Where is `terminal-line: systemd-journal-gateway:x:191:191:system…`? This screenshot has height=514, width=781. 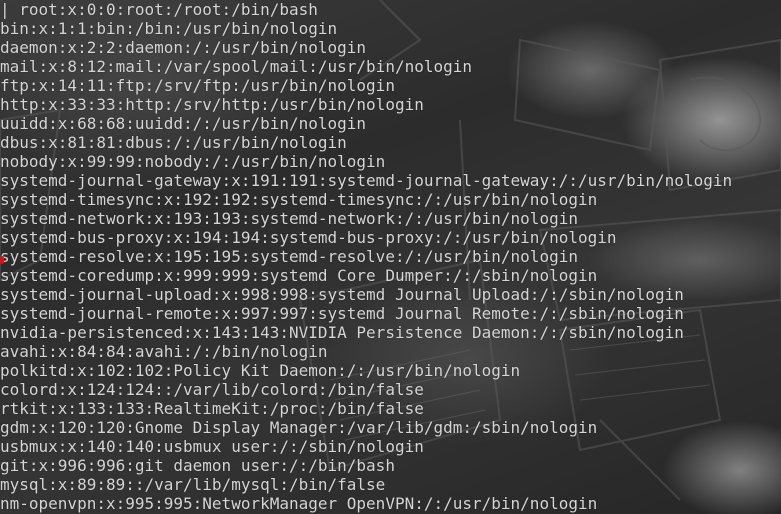
terminal-line: systemd-journal-gateway:x:191:191:system… is located at coordinates (366, 180).